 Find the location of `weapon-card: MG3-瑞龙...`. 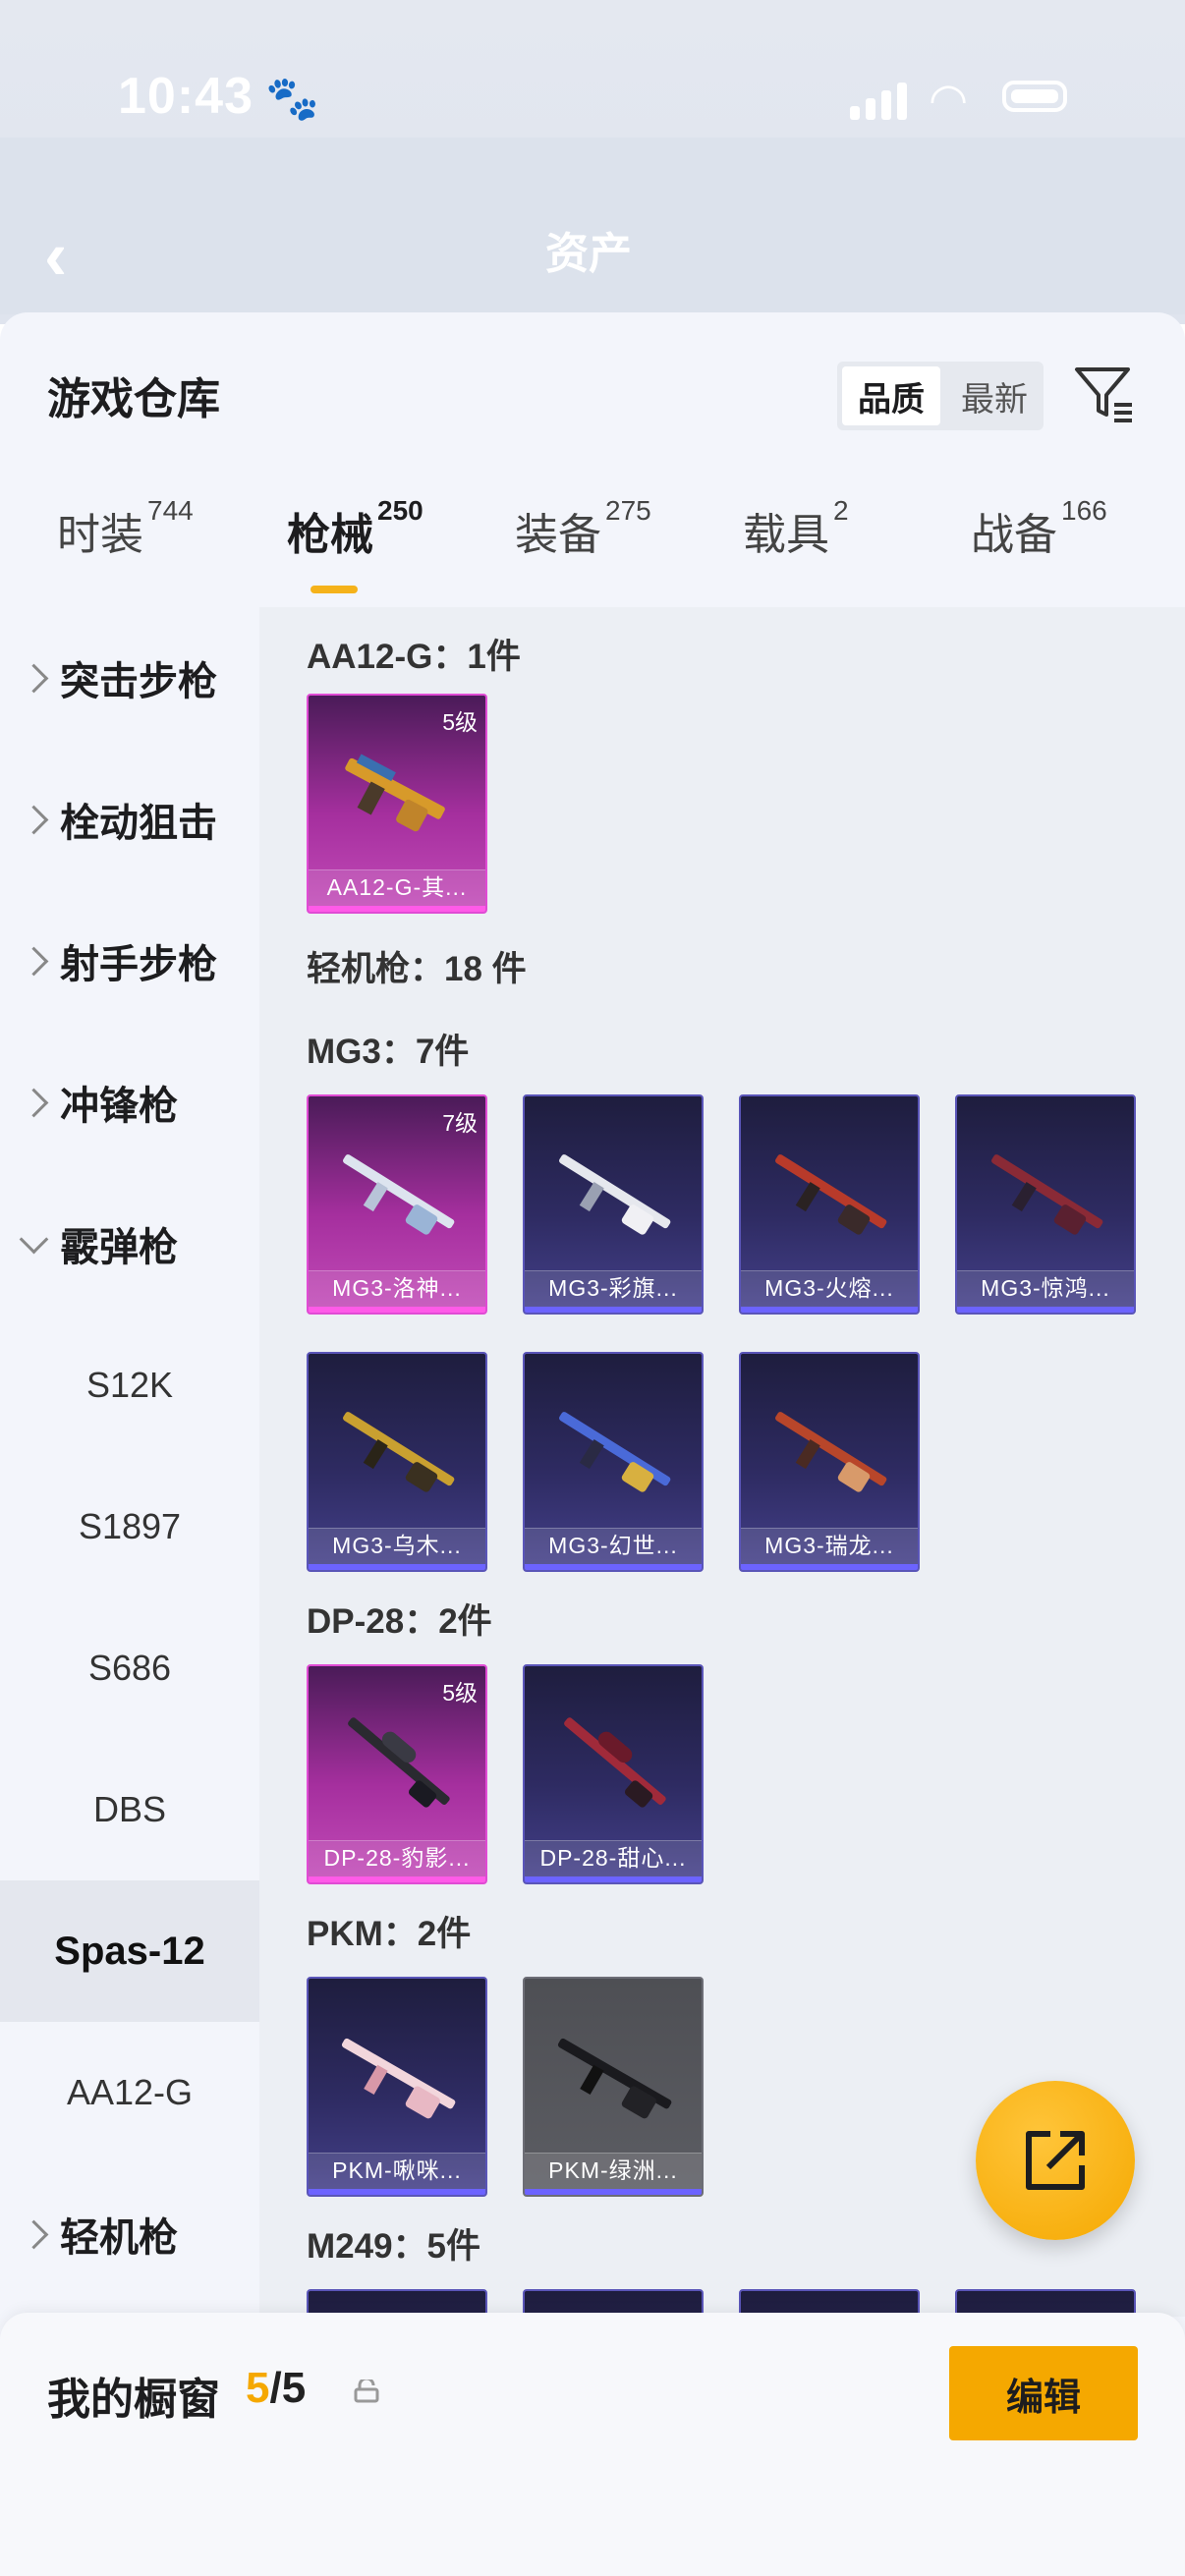

weapon-card: MG3-瑞龙... is located at coordinates (830, 1462).